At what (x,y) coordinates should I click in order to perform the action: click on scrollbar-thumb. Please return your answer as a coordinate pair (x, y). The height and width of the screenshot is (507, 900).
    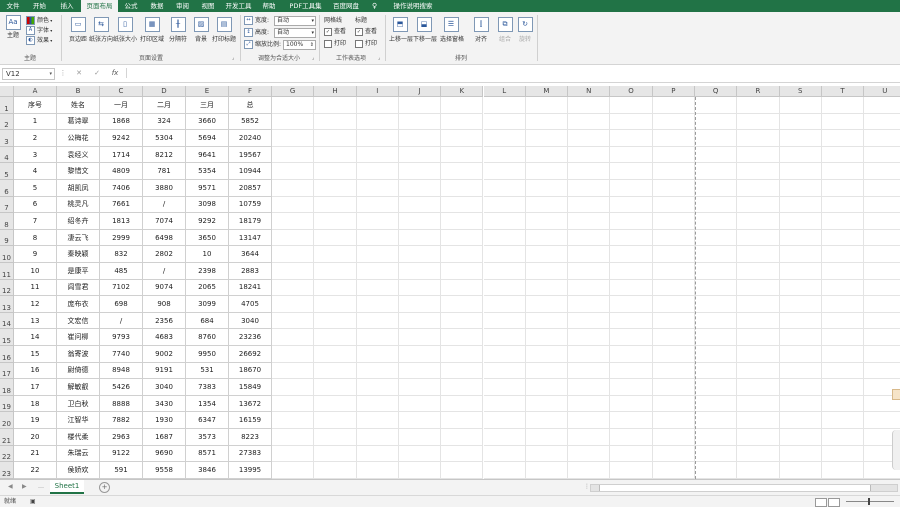
    Looking at the image, I should click on (735, 488).